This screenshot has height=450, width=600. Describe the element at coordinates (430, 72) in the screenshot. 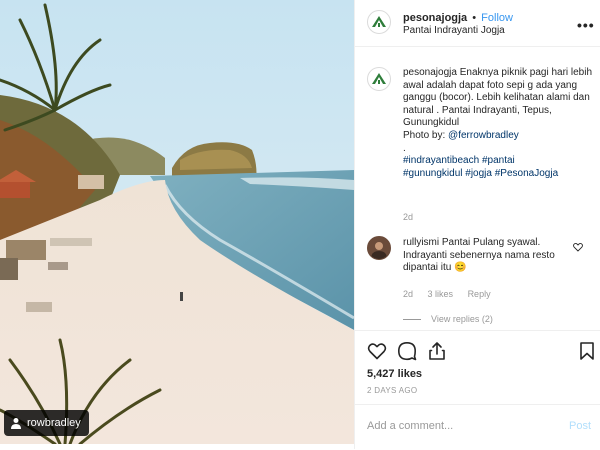

I see `caption-username: pesonajogja` at that location.